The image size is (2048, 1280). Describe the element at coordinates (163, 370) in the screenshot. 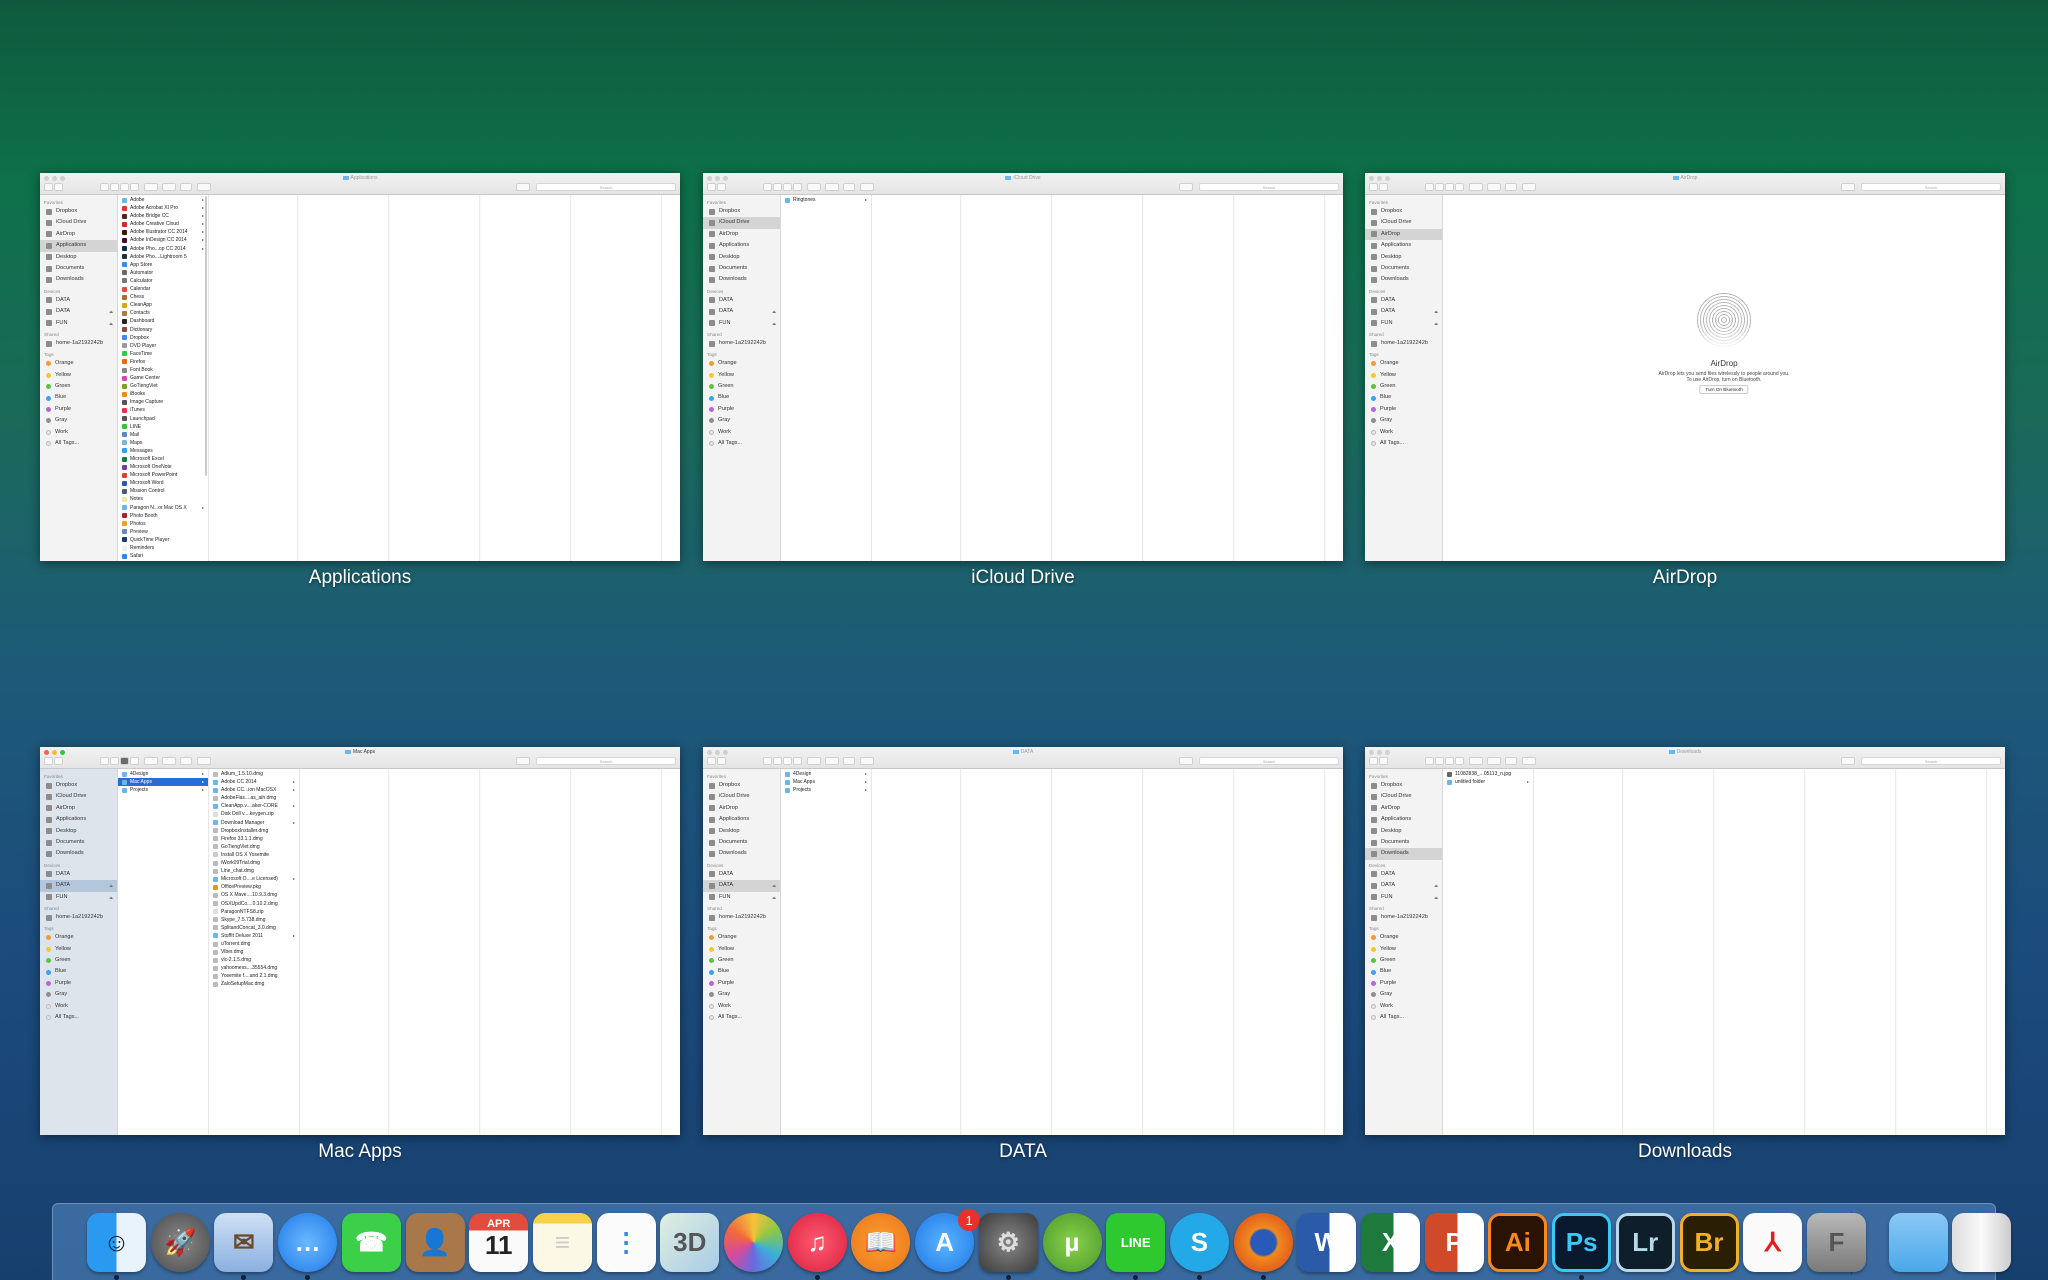

I see `list-item: Font Book` at that location.